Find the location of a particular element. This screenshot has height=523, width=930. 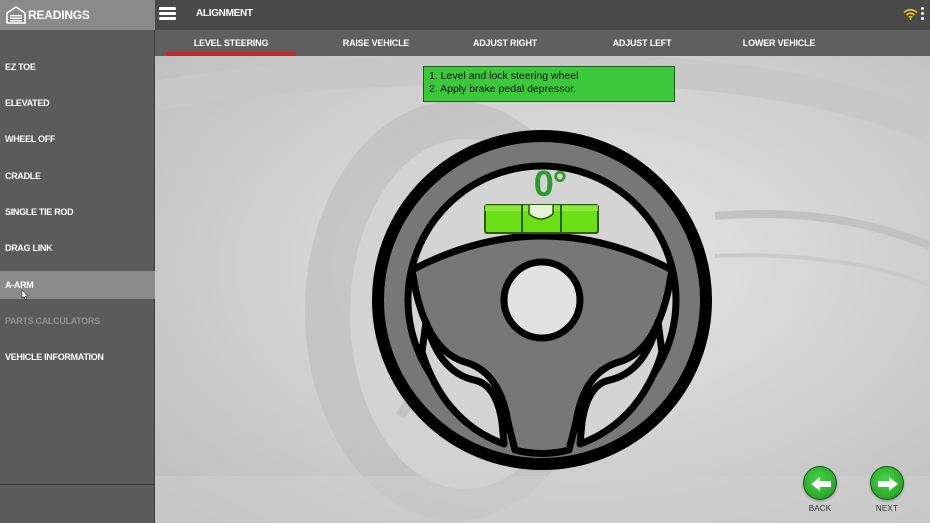

tab-adjust-right: ADJUST RIGHT is located at coordinates (505, 43).